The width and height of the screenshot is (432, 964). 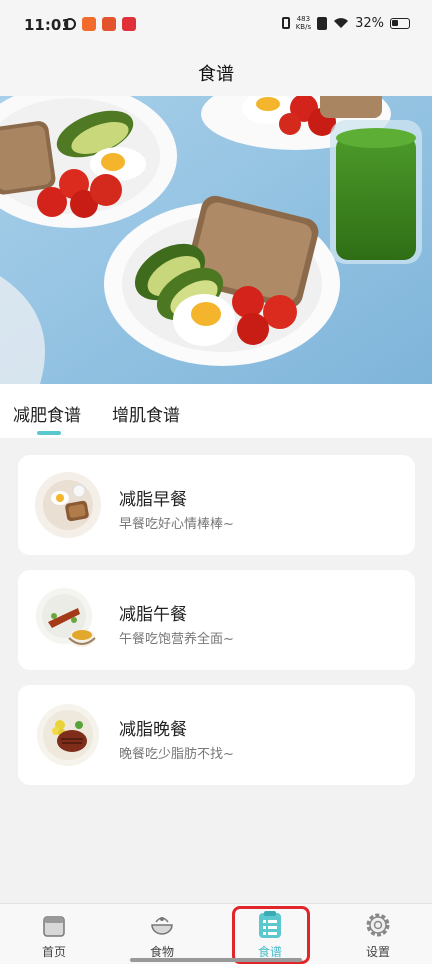 I want to click on page-title: 食谱, so click(x=216, y=74).